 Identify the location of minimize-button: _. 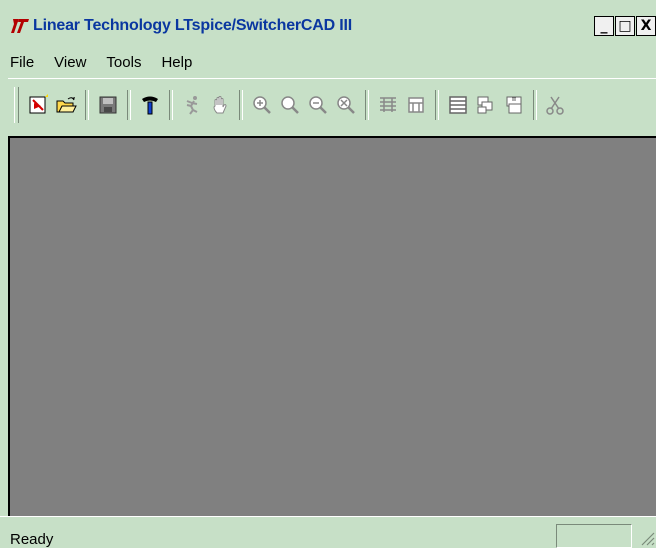
(604, 26).